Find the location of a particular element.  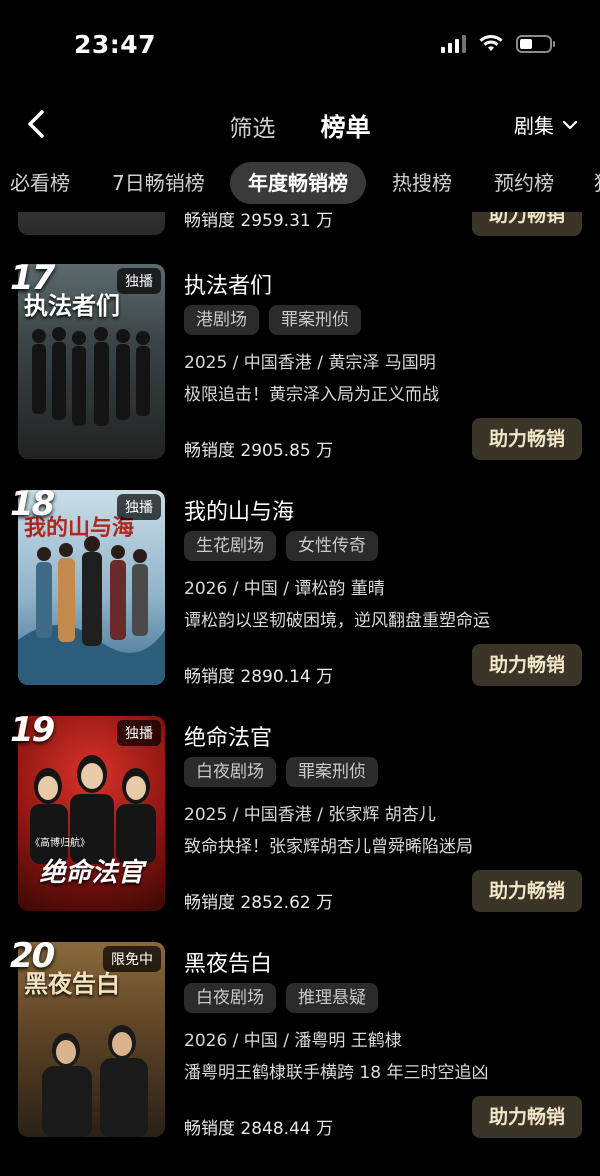

nav-bar: 筛选 榜单 剧集 is located at coordinates (300, 124).